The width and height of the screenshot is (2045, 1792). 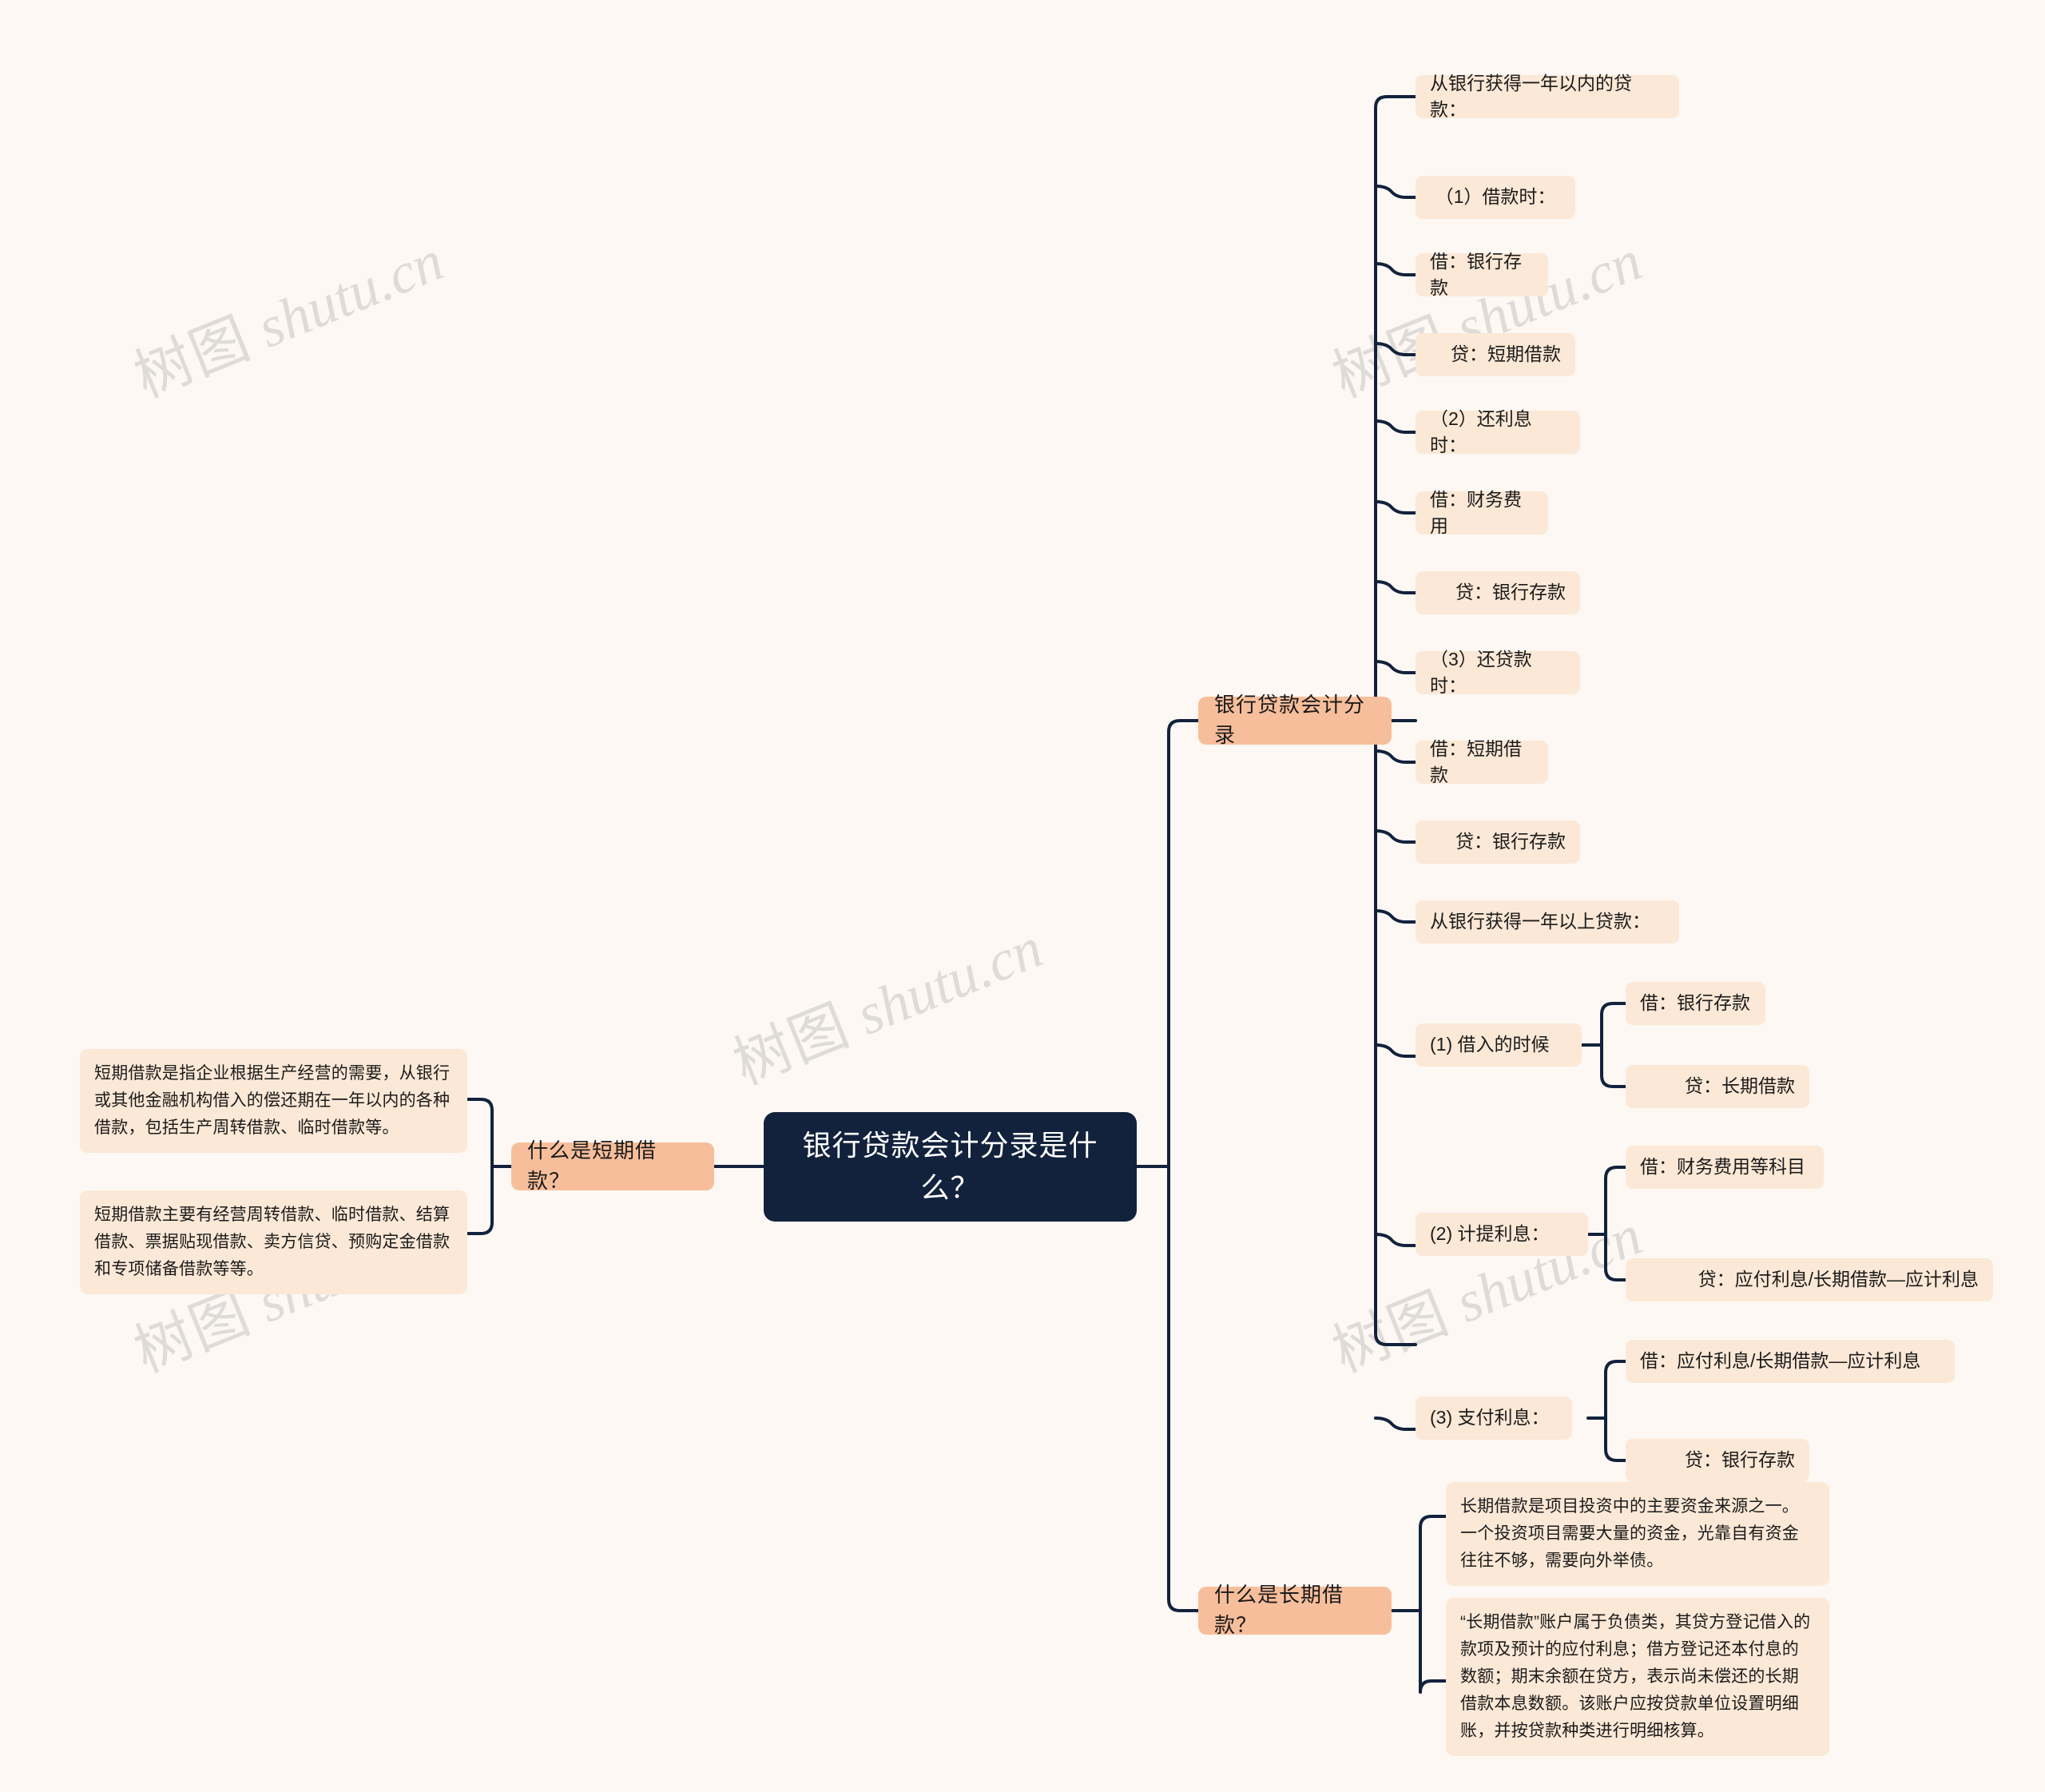 I want to click on leaf-node: 从银行获得一年以内的贷款：, so click(x=1547, y=96).